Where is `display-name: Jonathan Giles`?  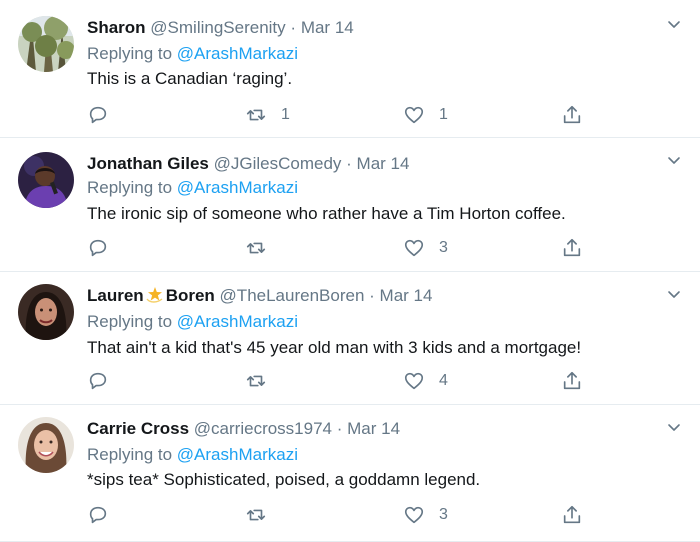
display-name: Jonathan Giles is located at coordinates (148, 163).